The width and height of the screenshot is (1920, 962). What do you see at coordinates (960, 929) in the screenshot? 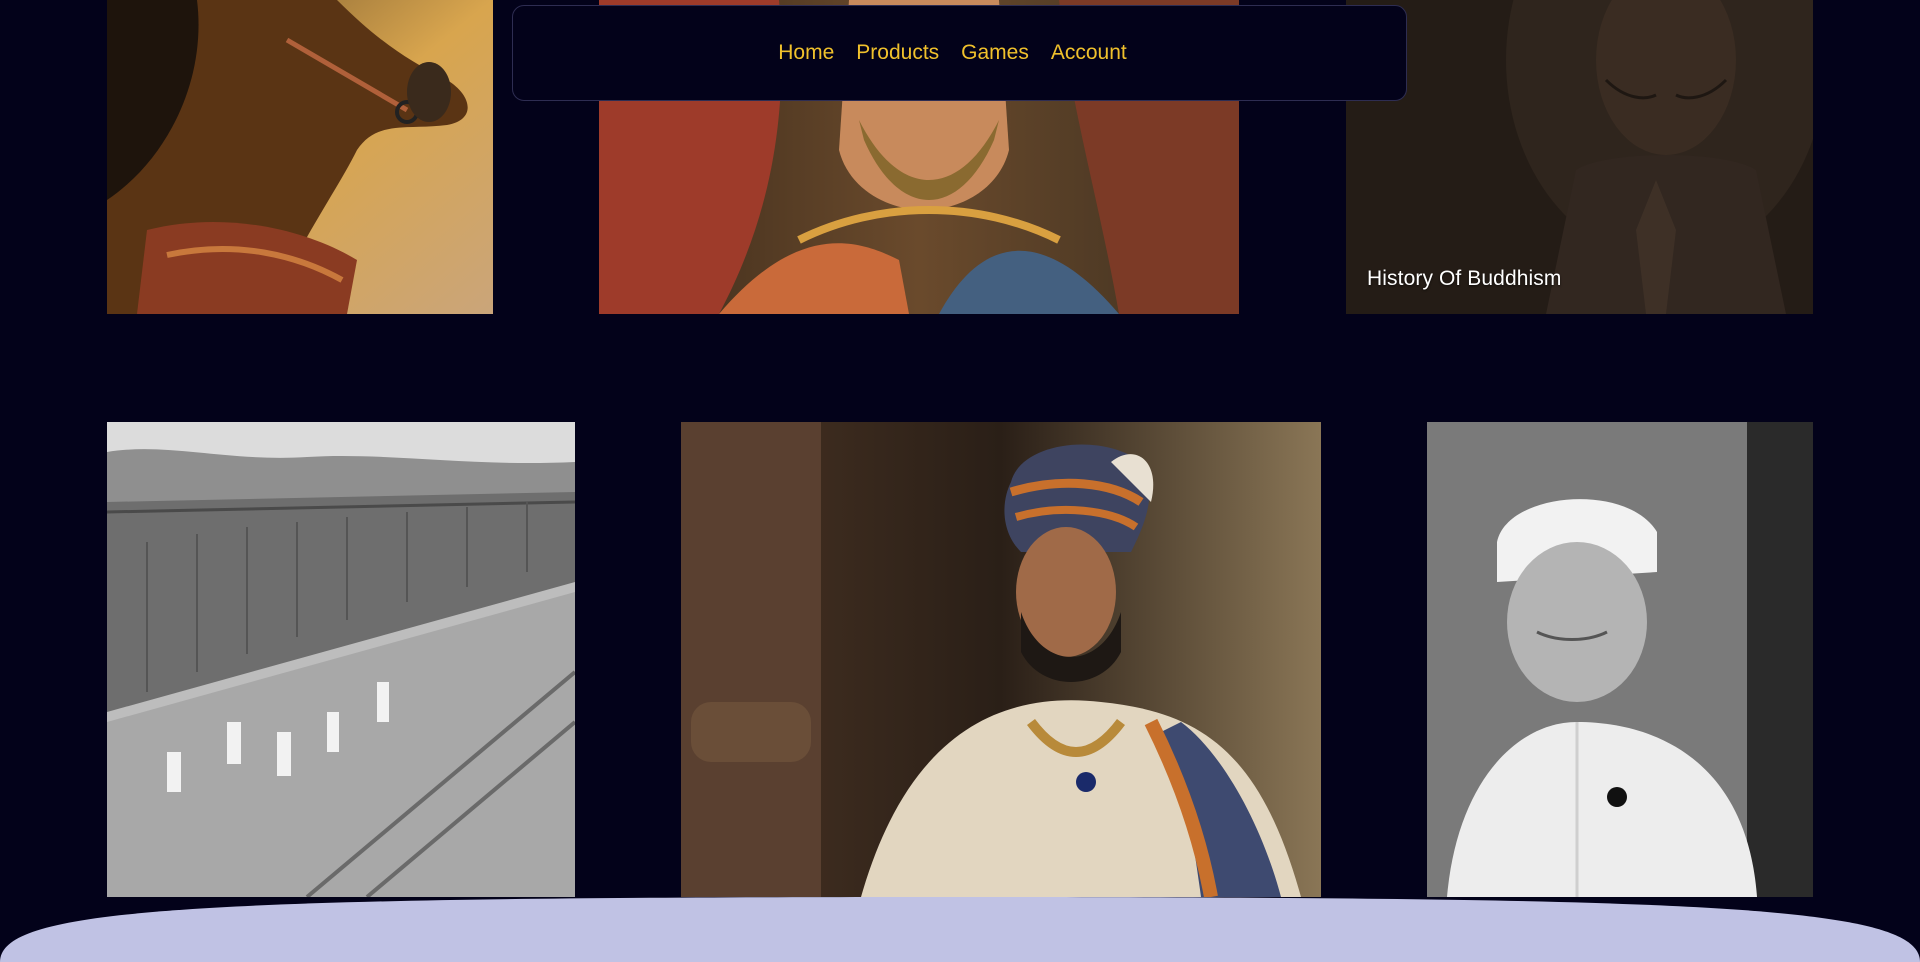
I see `footer-curve-shape` at bounding box center [960, 929].